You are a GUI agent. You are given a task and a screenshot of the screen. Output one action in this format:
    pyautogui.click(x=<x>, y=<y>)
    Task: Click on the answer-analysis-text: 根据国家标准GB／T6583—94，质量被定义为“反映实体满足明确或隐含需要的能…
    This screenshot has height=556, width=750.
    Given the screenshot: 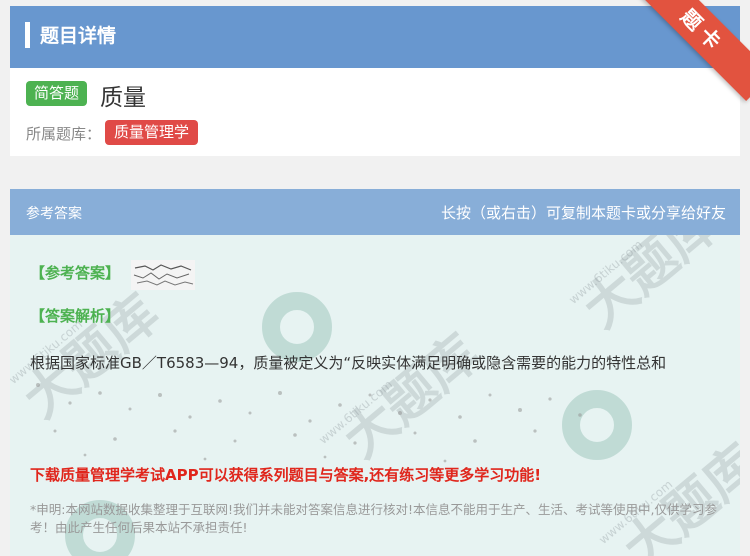 What is the action you would take?
    pyautogui.click(x=348, y=363)
    